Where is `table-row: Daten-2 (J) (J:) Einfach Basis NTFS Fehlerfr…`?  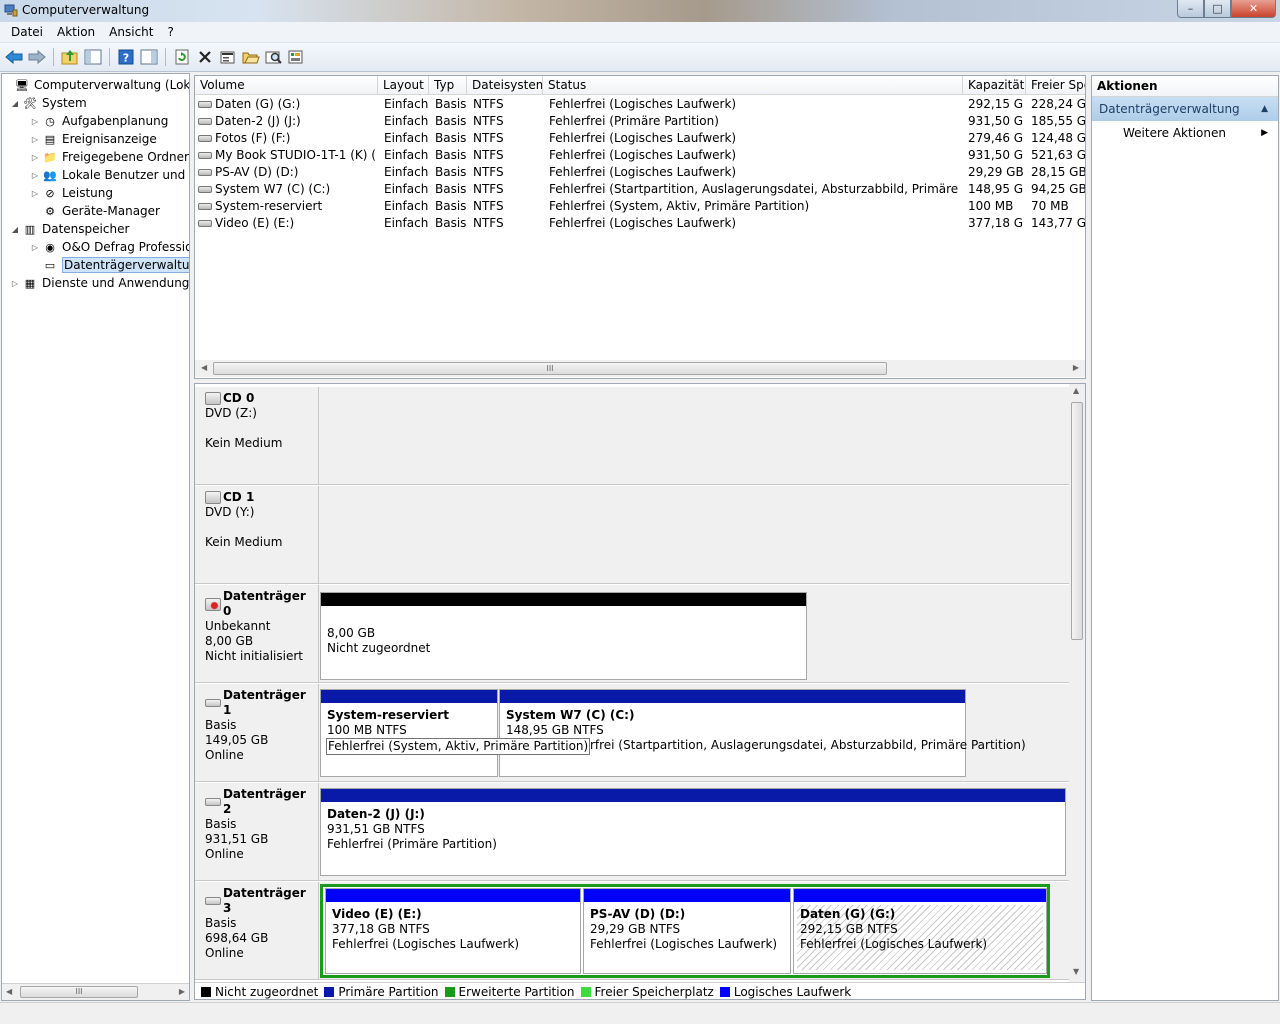
table-row: Daten-2 (J) (J:) Einfach Basis NTFS Fehlerfr… is located at coordinates (640, 121).